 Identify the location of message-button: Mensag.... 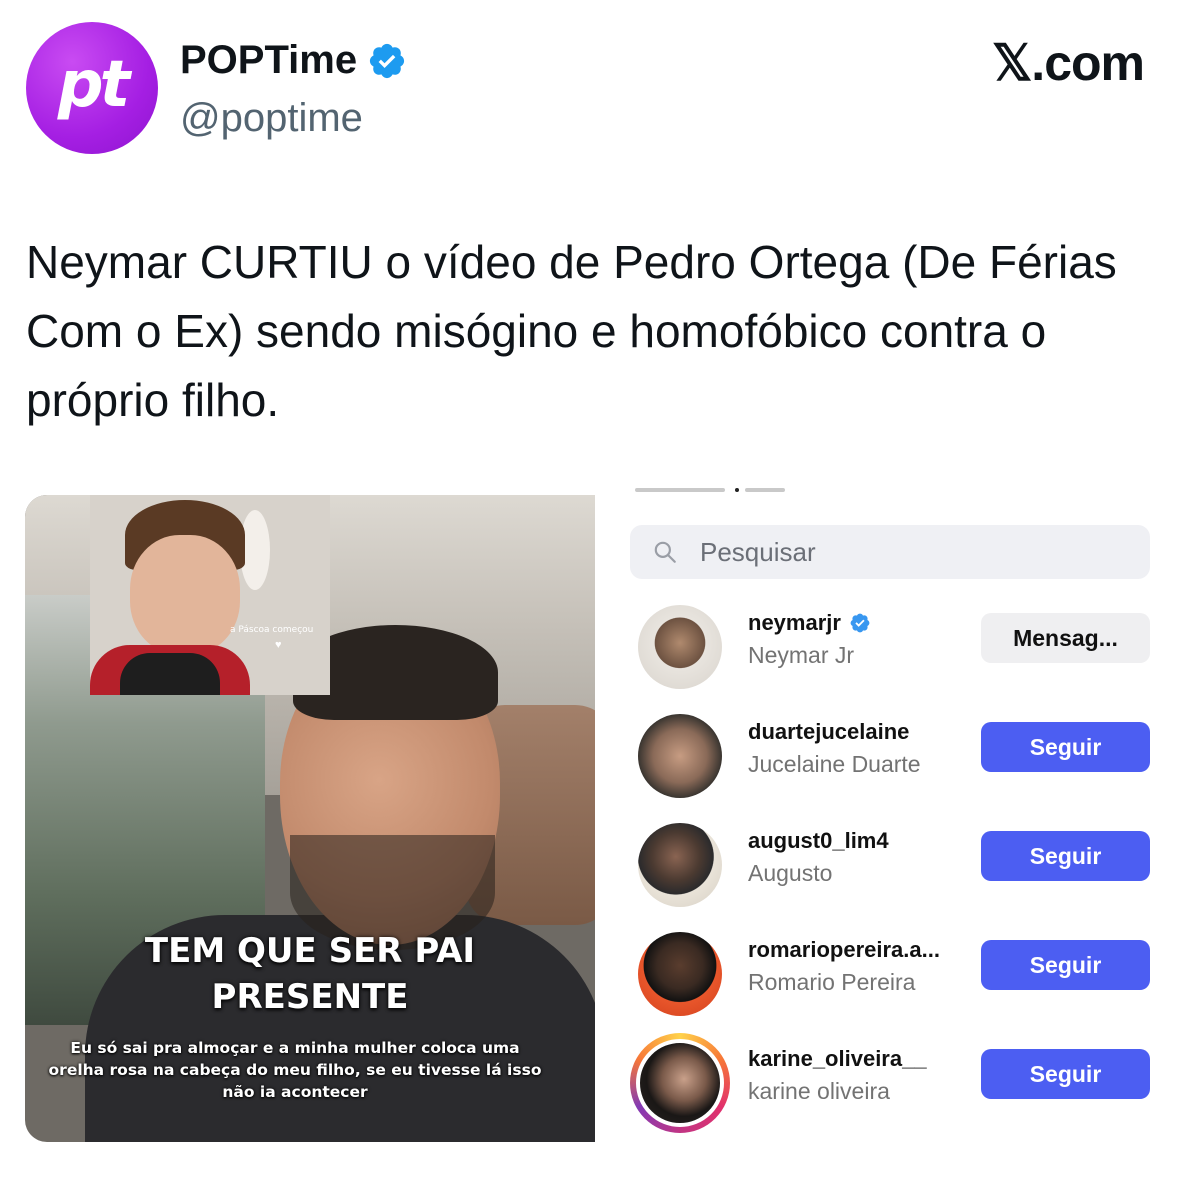
(1065, 638).